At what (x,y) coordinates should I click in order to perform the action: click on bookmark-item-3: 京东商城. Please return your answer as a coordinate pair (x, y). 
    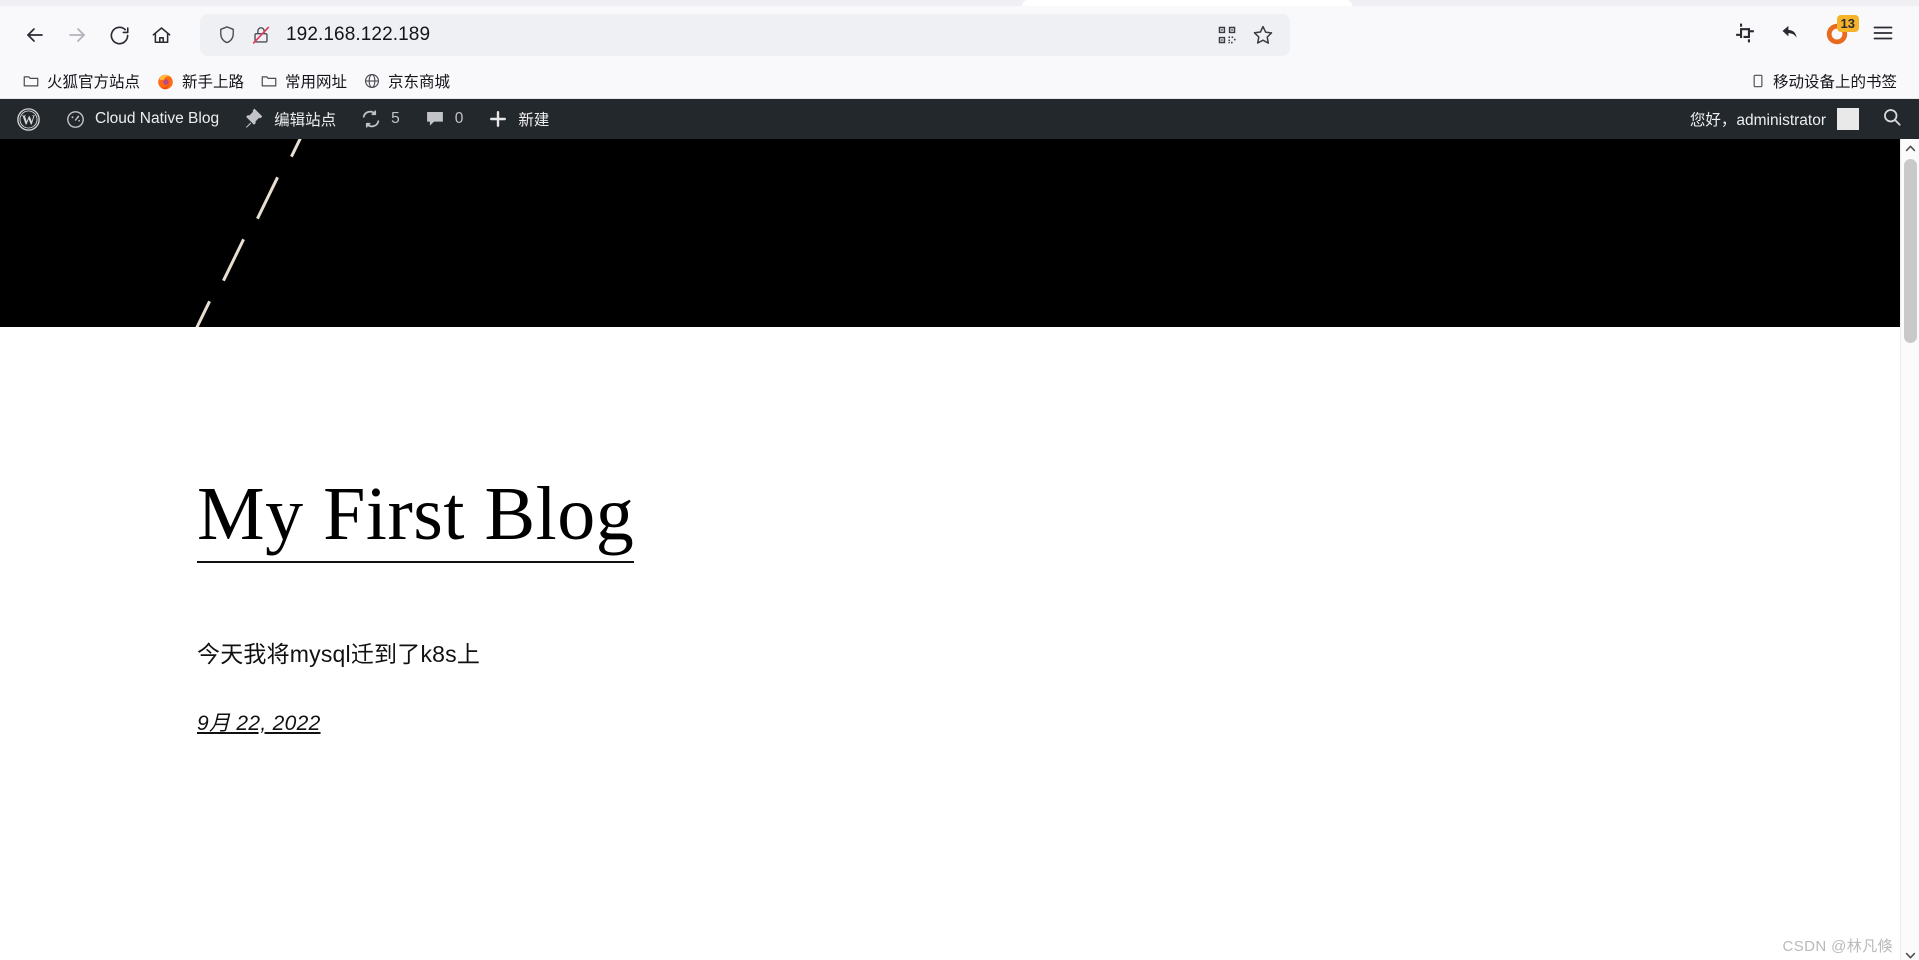
    Looking at the image, I should click on (406, 81).